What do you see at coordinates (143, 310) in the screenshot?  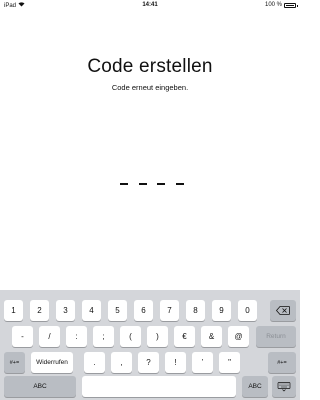 I see `key-6: 6` at bounding box center [143, 310].